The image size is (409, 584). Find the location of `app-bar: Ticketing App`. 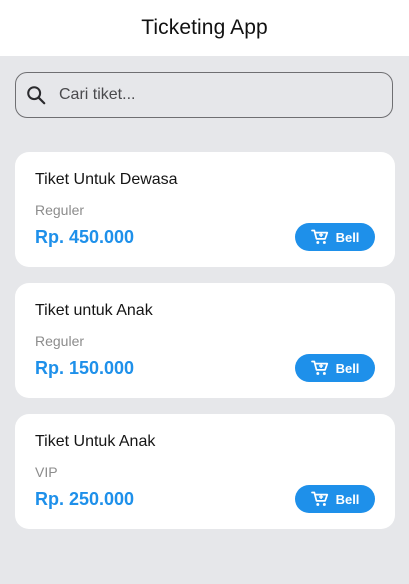

app-bar: Ticketing App is located at coordinates (204, 28).